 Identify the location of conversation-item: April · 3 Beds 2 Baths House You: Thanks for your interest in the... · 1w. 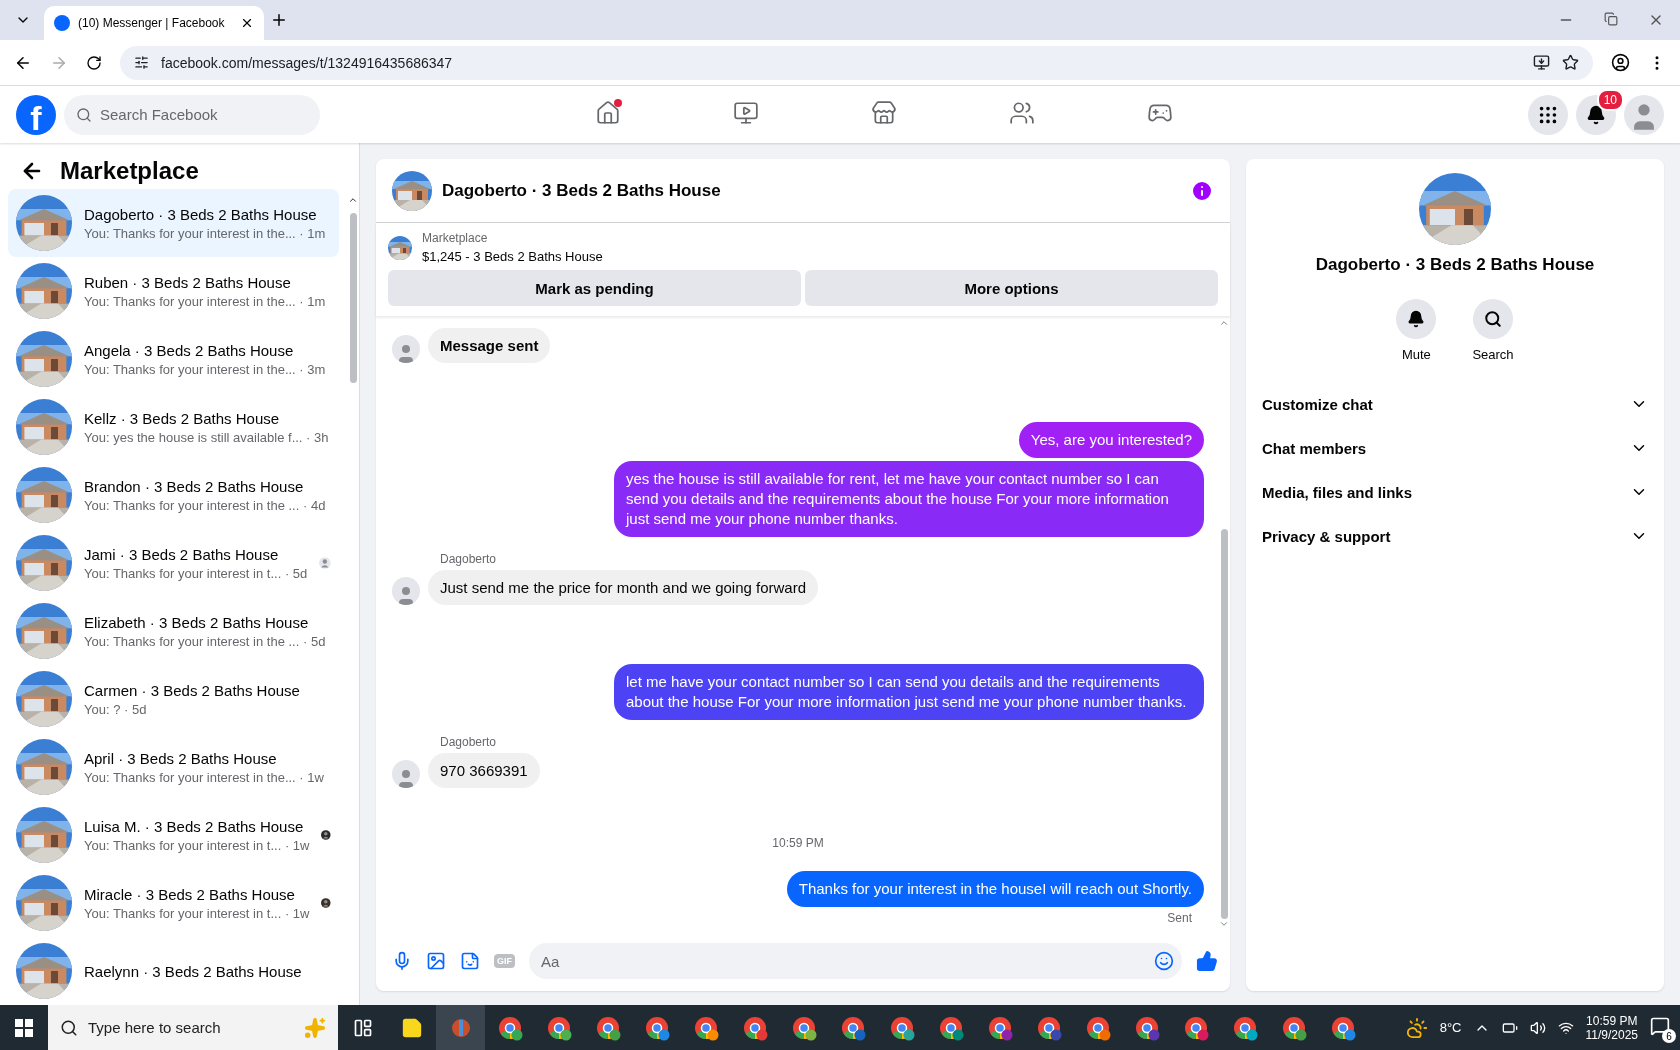
(173, 767).